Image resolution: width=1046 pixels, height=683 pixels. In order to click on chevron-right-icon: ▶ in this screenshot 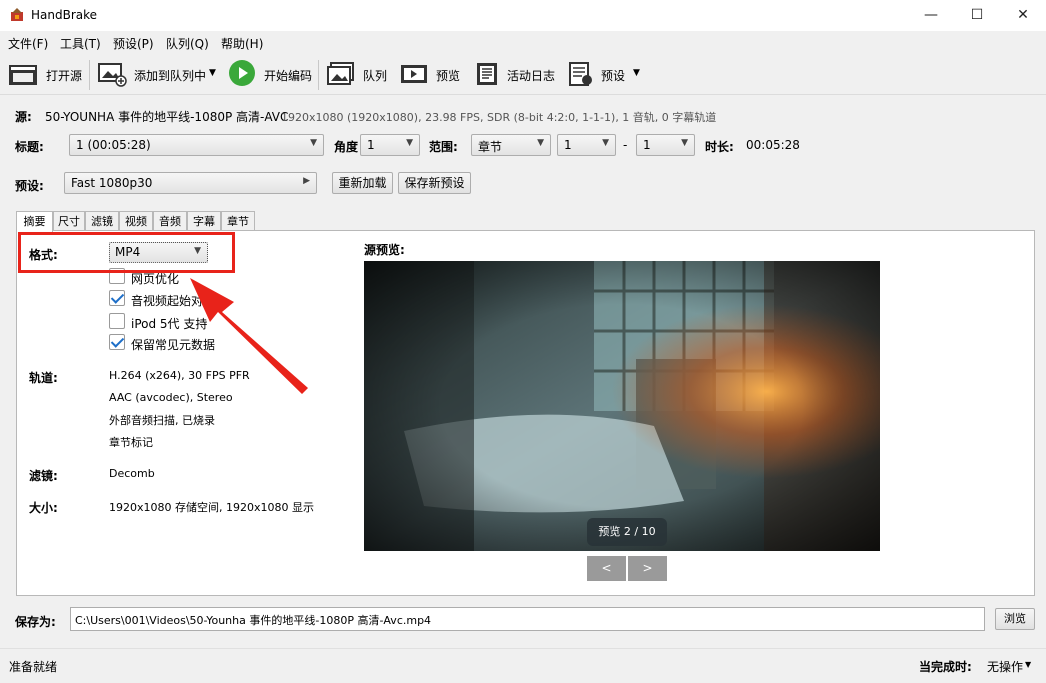, I will do `click(306, 181)`.